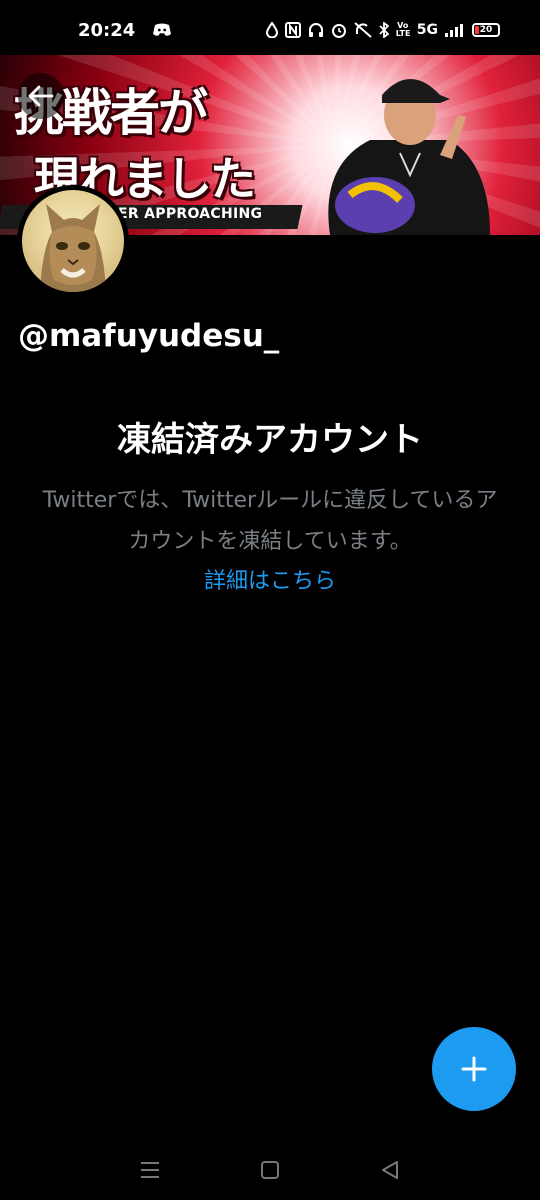 This screenshot has width=540, height=1200. I want to click on cat-avatar-image, so click(73, 248).